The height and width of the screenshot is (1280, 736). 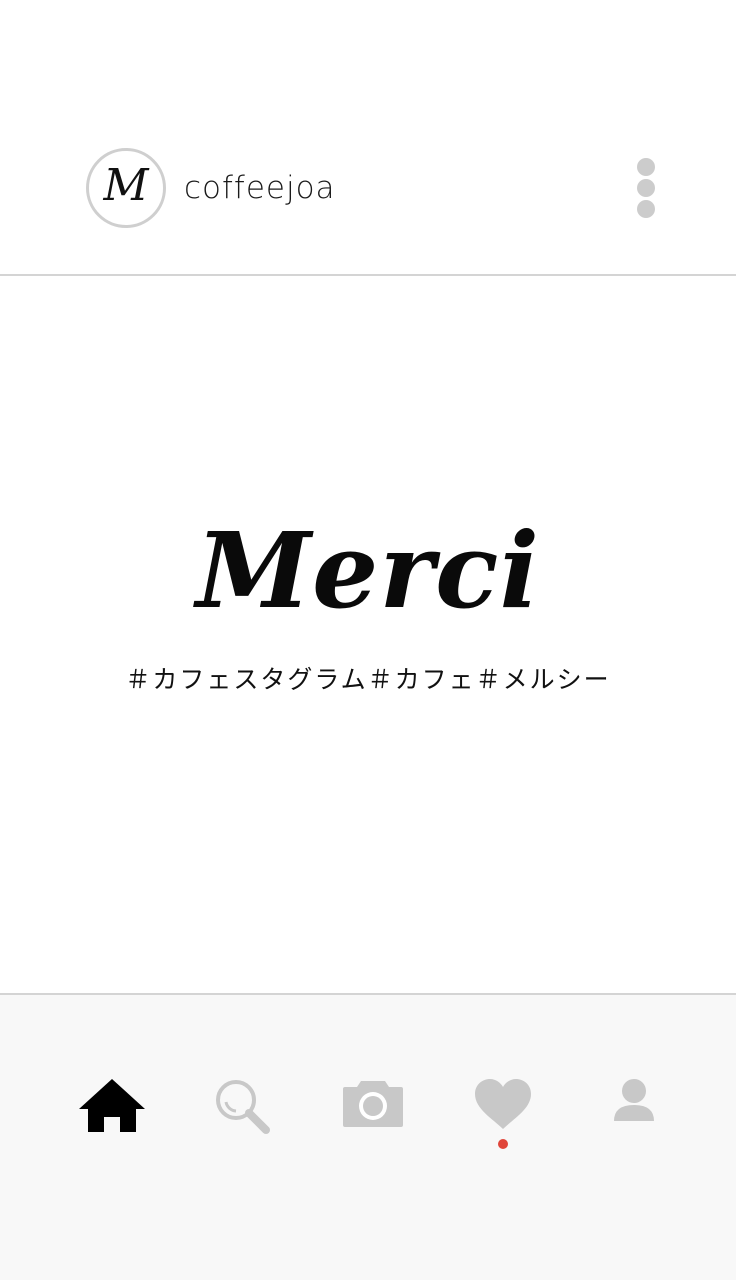 I want to click on avatar: M, so click(x=126, y=188).